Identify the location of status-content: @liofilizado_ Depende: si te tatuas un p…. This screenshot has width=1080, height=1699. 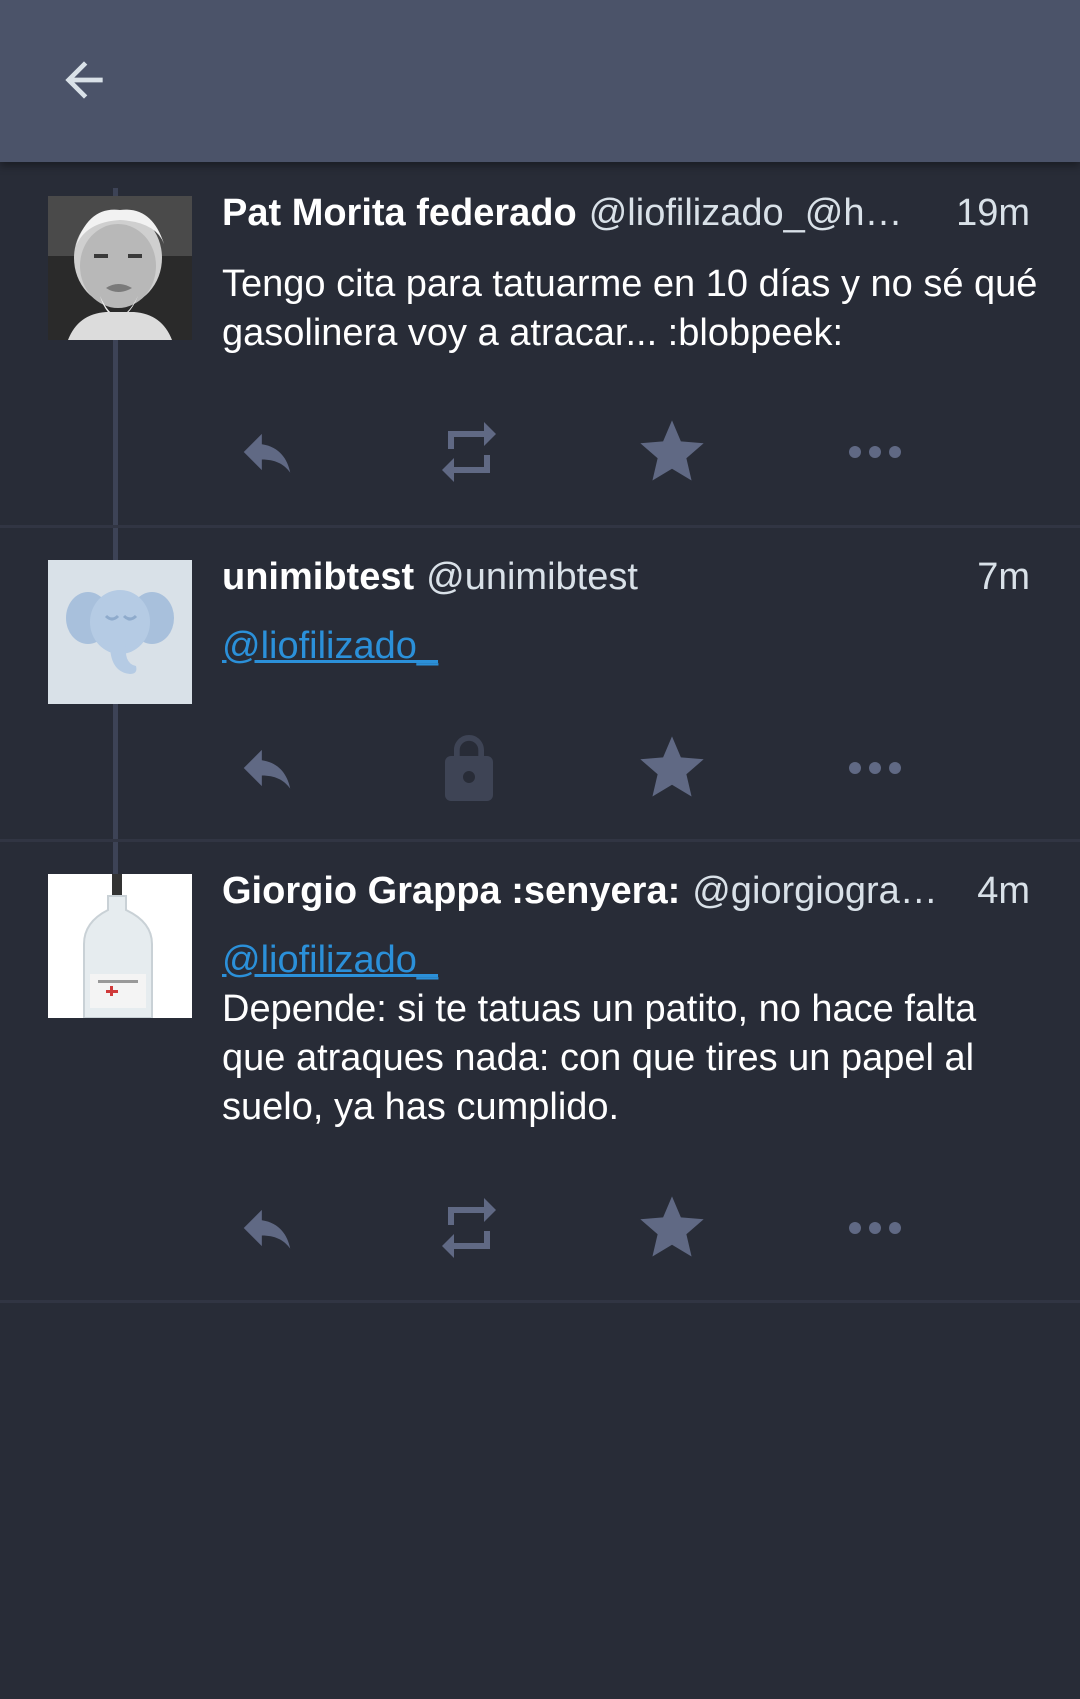
(632, 1034).